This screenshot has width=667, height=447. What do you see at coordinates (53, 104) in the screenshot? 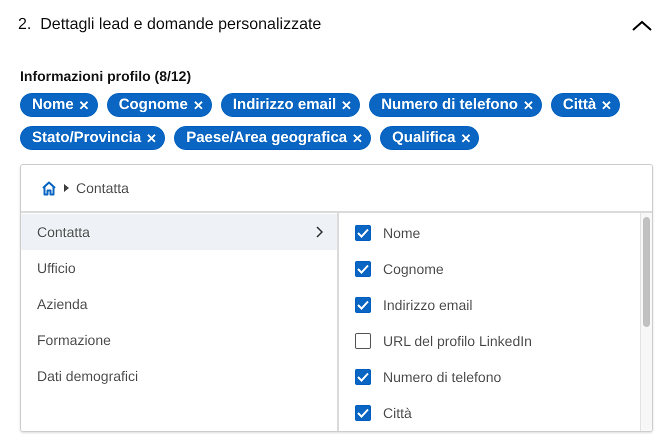
I see `tag-label: Nome` at bounding box center [53, 104].